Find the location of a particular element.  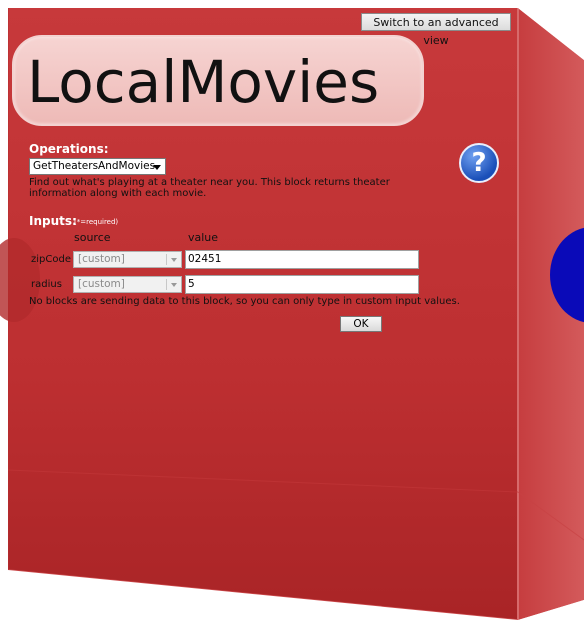

operations-select: GetTheatersAndMovies is located at coordinates (97, 166).